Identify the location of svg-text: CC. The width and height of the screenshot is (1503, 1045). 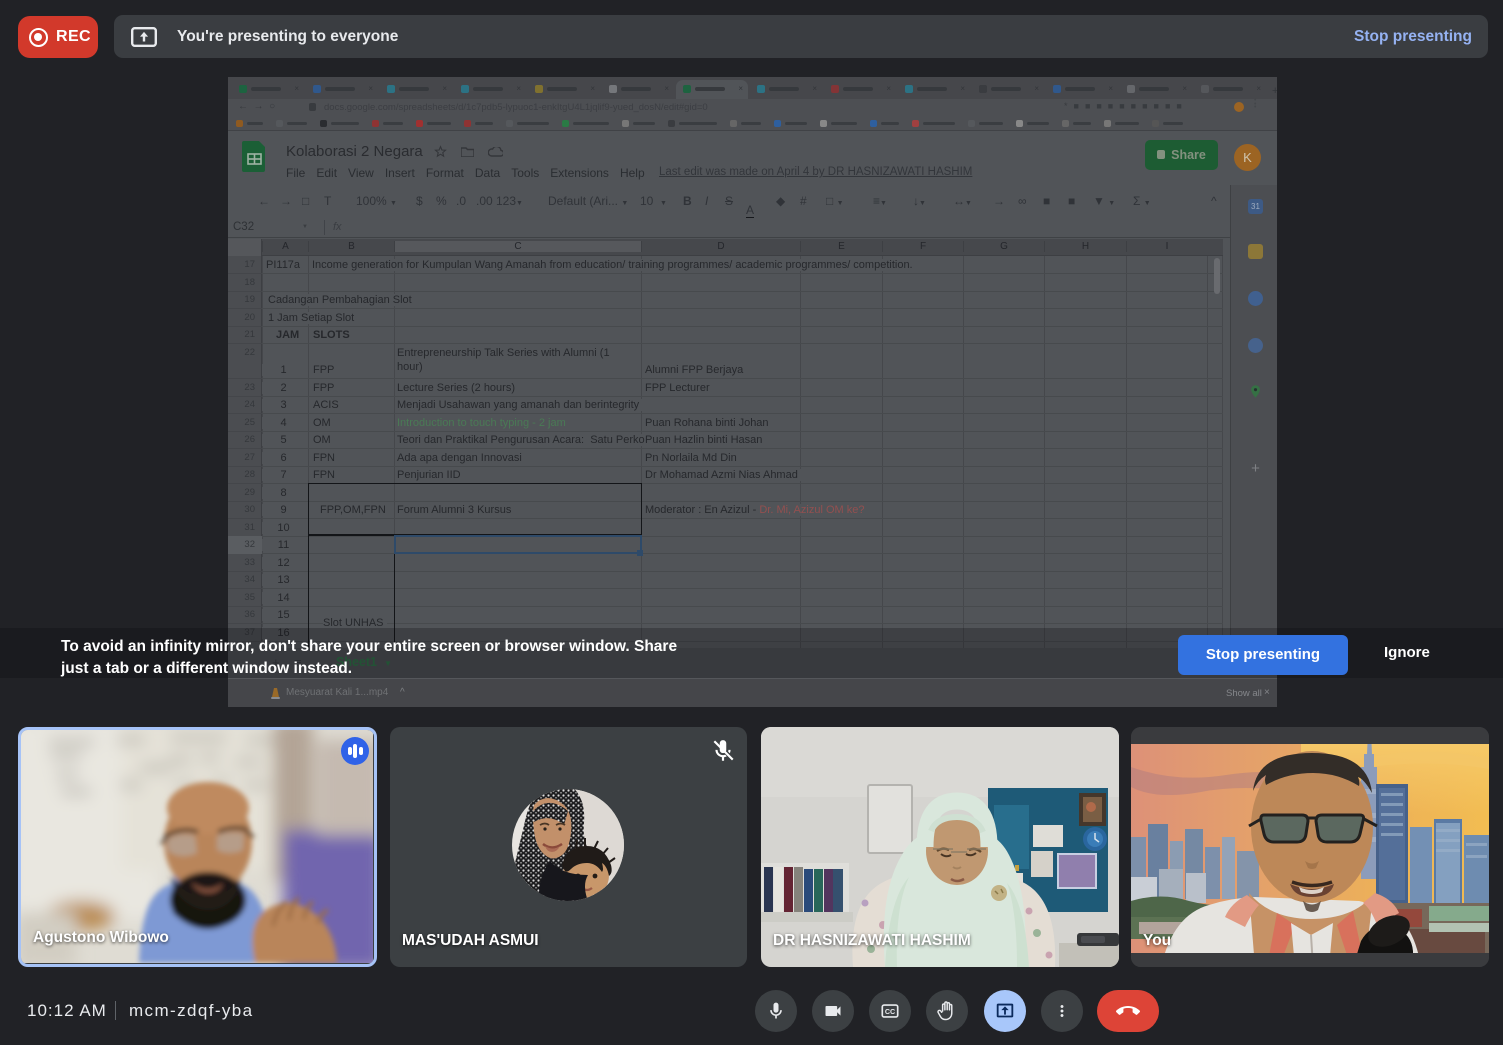
(890, 1012).